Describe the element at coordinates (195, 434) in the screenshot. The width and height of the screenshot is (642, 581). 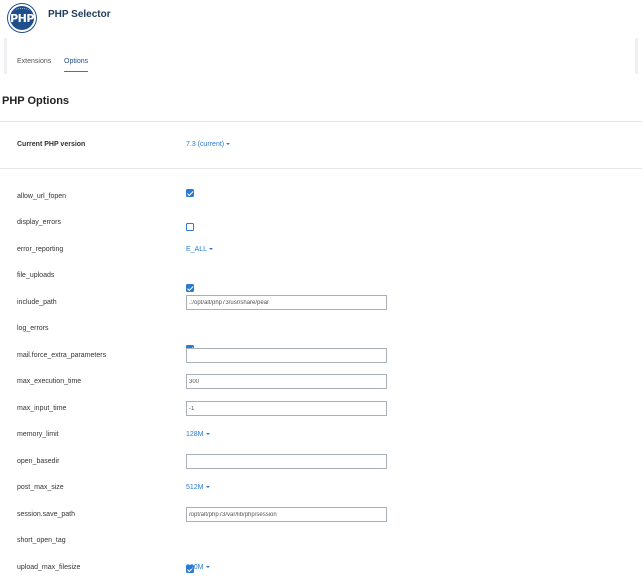
I see `memory-limit-value: 128M` at that location.